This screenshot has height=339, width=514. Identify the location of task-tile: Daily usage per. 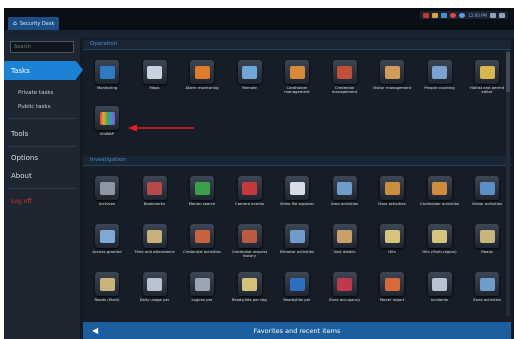
(155, 293).